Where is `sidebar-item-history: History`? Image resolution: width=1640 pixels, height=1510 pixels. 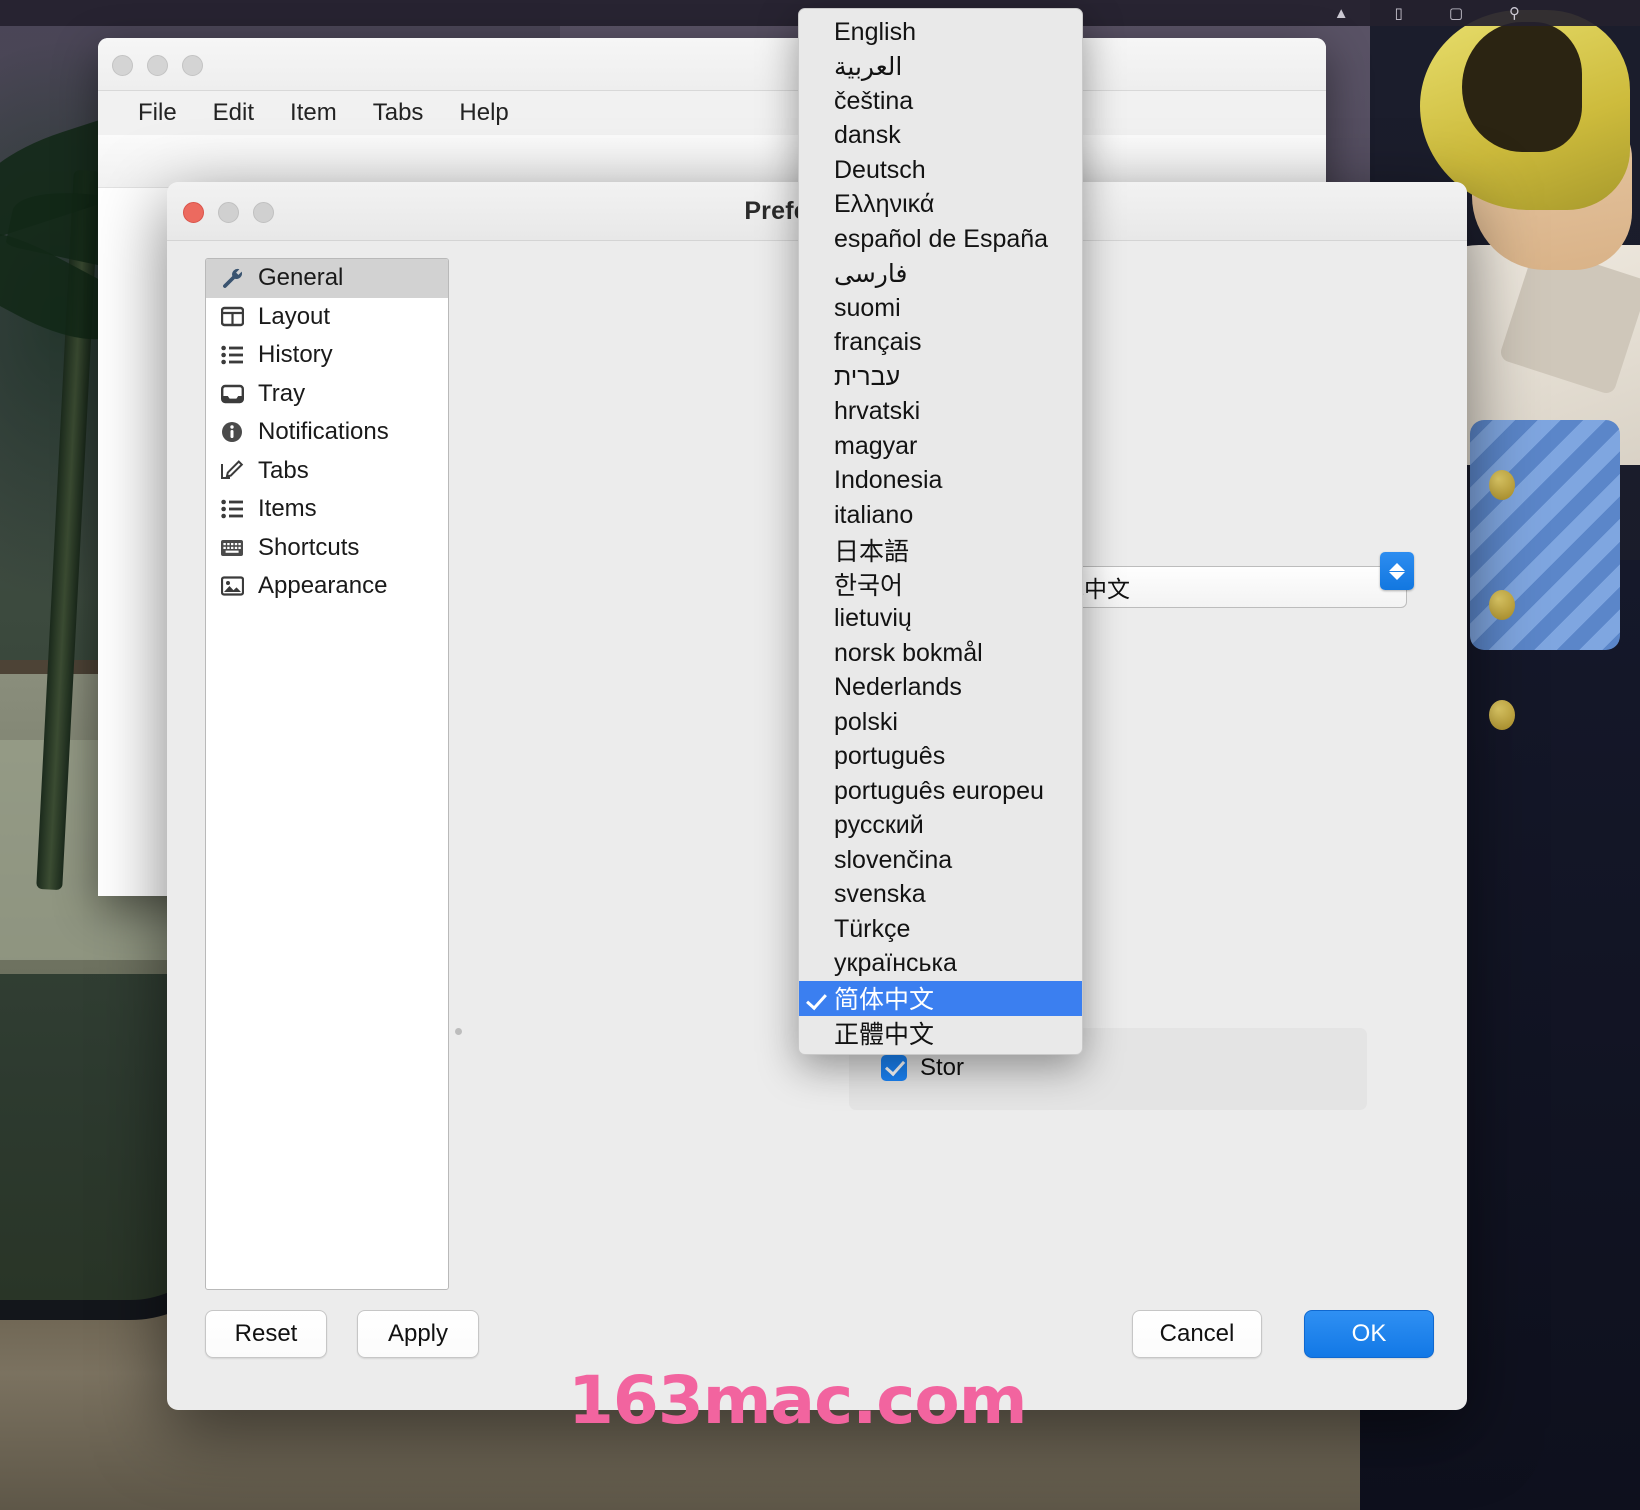
sidebar-item-history: History is located at coordinates (327, 355).